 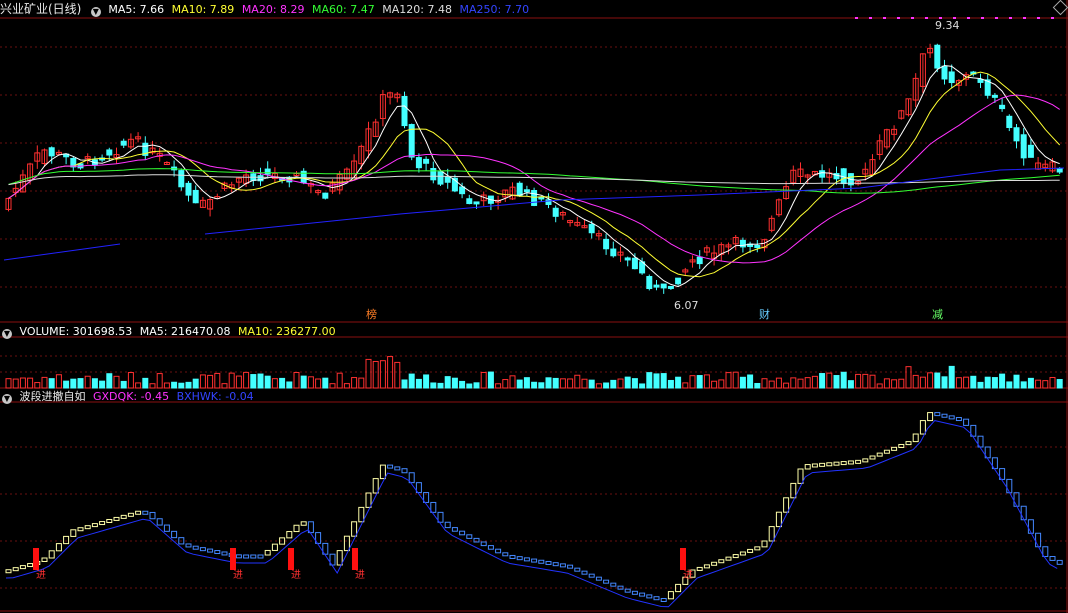 I want to click on ma250-label: MA250: 7.70, so click(x=494, y=9).